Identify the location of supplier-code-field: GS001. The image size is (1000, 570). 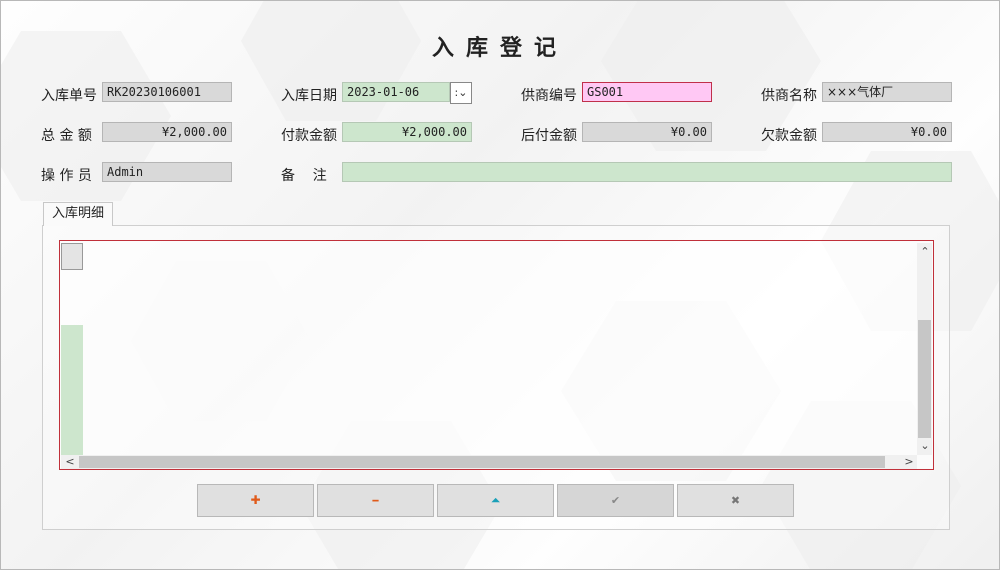
(647, 92).